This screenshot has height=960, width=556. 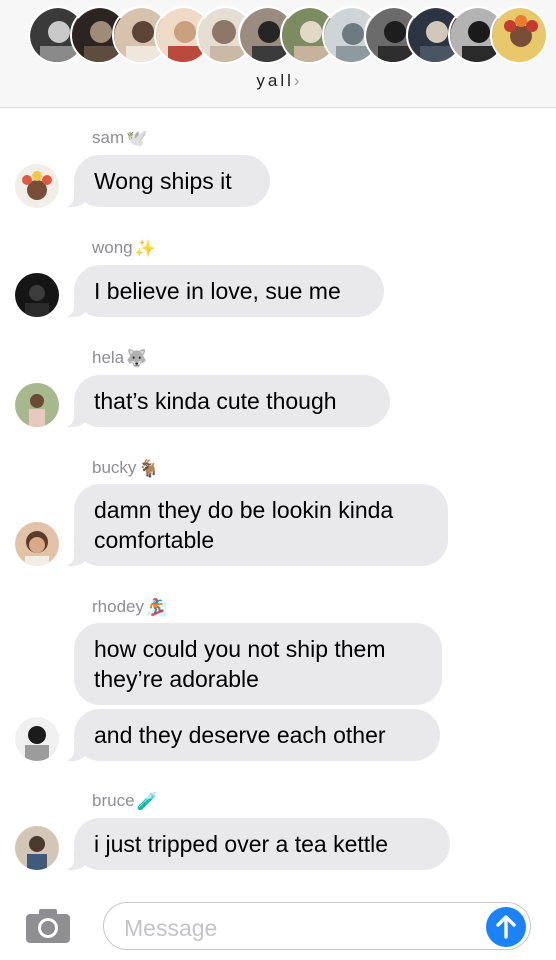 What do you see at coordinates (120, 138) in the screenshot?
I see `sender-name: sam 🕊️` at bounding box center [120, 138].